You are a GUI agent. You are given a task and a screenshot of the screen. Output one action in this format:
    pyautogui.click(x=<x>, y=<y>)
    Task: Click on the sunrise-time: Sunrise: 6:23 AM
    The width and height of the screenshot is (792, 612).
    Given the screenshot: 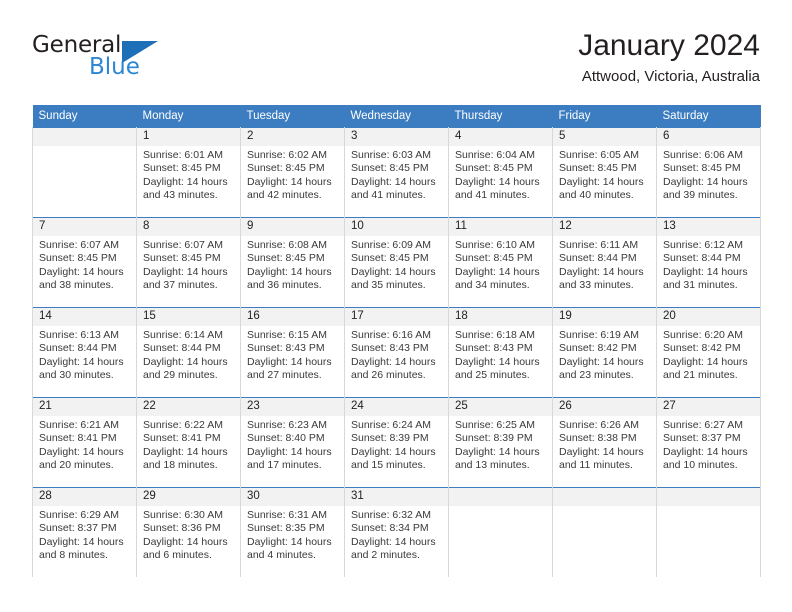 What is the action you would take?
    pyautogui.click(x=287, y=425)
    